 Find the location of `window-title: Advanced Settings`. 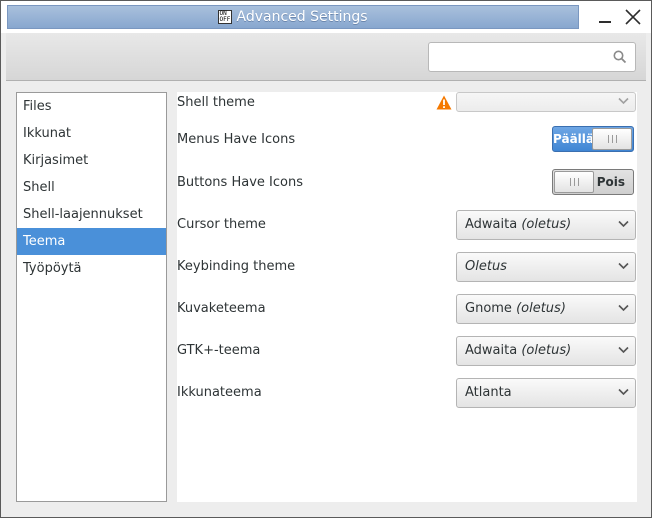

window-title: Advanced Settings is located at coordinates (302, 17).